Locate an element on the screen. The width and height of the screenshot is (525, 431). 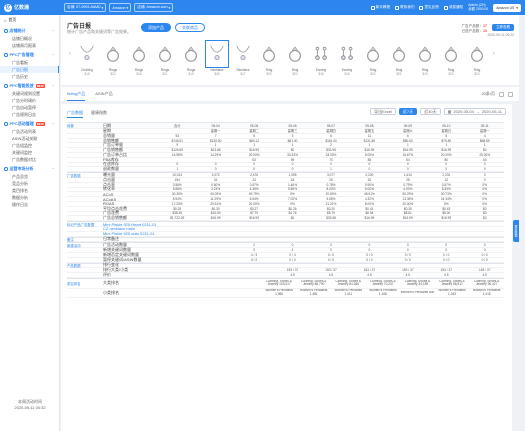
sidebar-item: 广告数据对比 is located at coordinates (29, 159).